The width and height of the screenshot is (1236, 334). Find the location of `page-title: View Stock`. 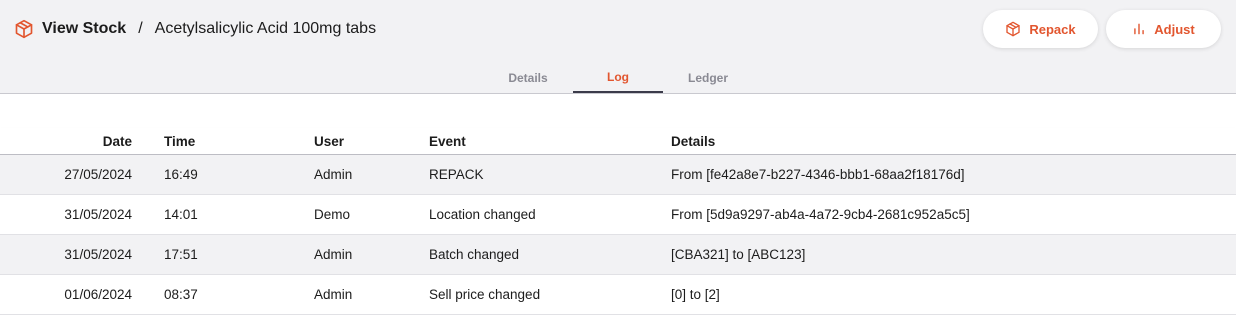

page-title: View Stock is located at coordinates (84, 29).